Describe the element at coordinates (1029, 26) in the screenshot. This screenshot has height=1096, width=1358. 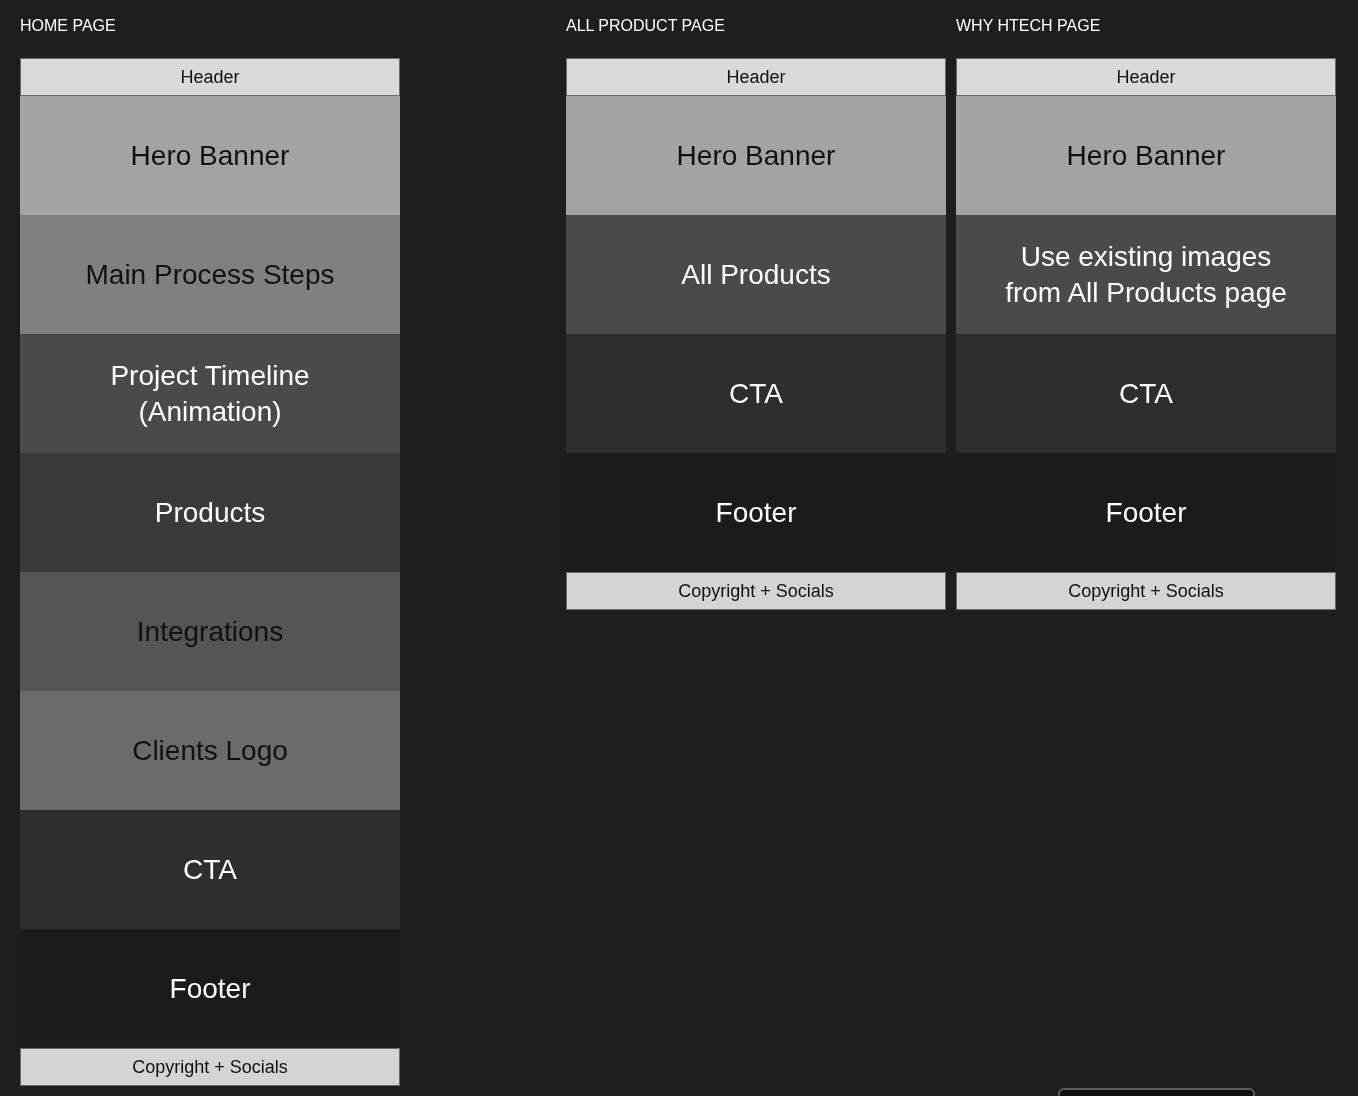
I see `page-title: WHY HTECH PAGE` at that location.